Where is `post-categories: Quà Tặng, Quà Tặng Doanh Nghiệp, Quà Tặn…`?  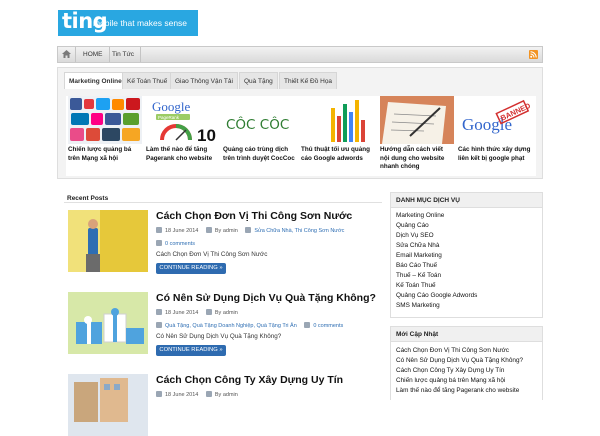
post-categories: Quà Tặng, Quà Tặng Doanh Nghiệp, Quà Tặn… is located at coordinates (231, 326).